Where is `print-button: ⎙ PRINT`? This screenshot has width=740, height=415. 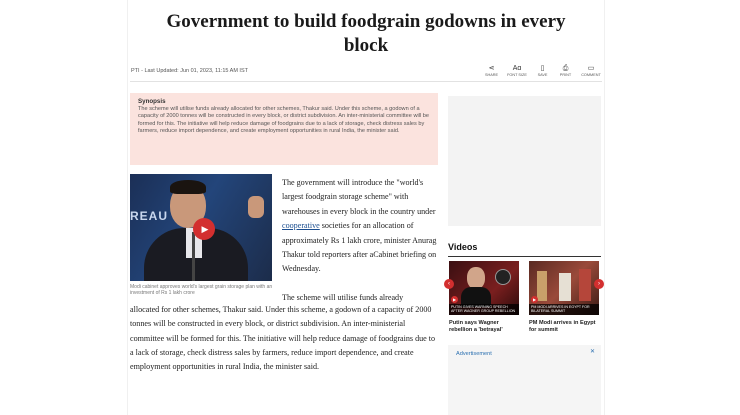
print-button: ⎙ PRINT is located at coordinates (565, 70).